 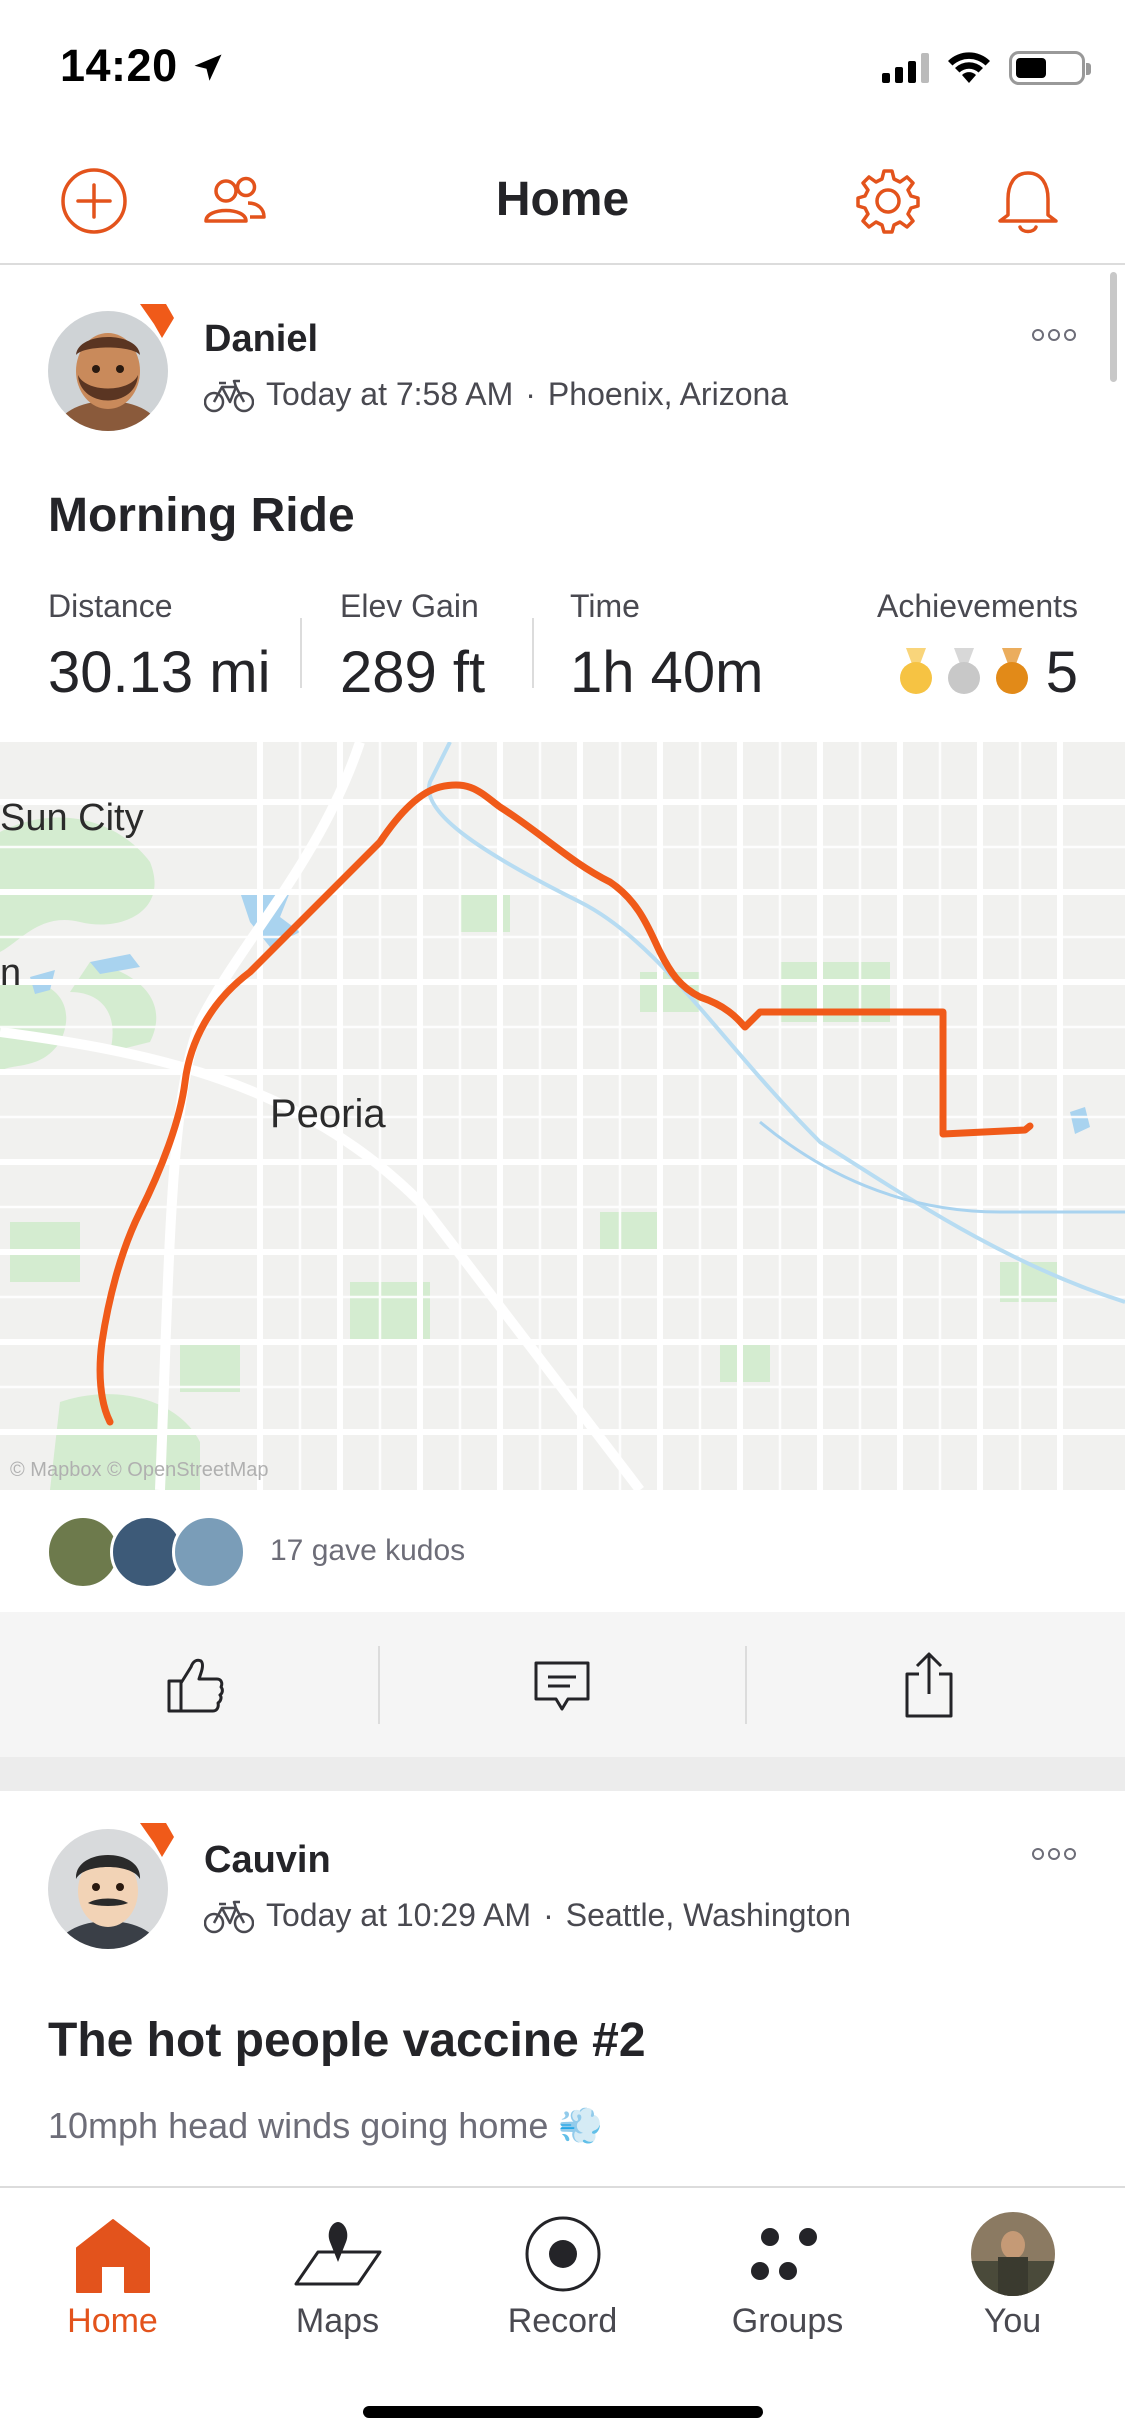 I want to click on kudos-count: 17 gave kudos, so click(x=368, y=1550).